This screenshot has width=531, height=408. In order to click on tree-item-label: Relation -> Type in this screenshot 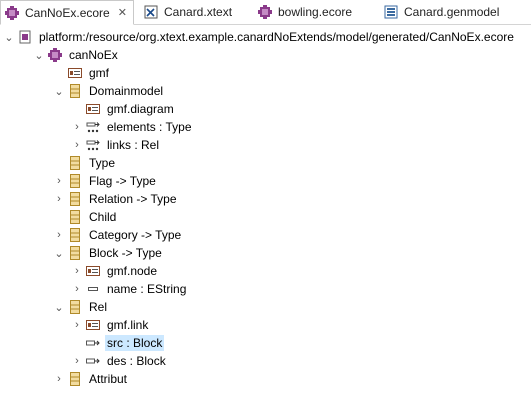, I will do `click(133, 199)`.